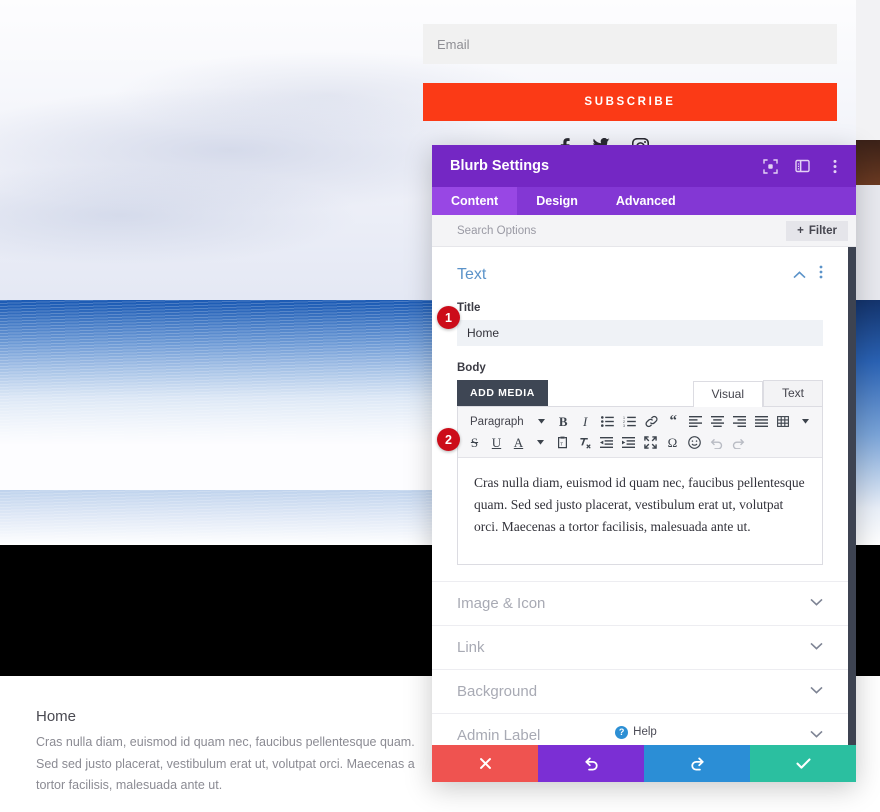 Image resolution: width=880 pixels, height=812 pixels. I want to click on special-character-button: Ω, so click(672, 443).